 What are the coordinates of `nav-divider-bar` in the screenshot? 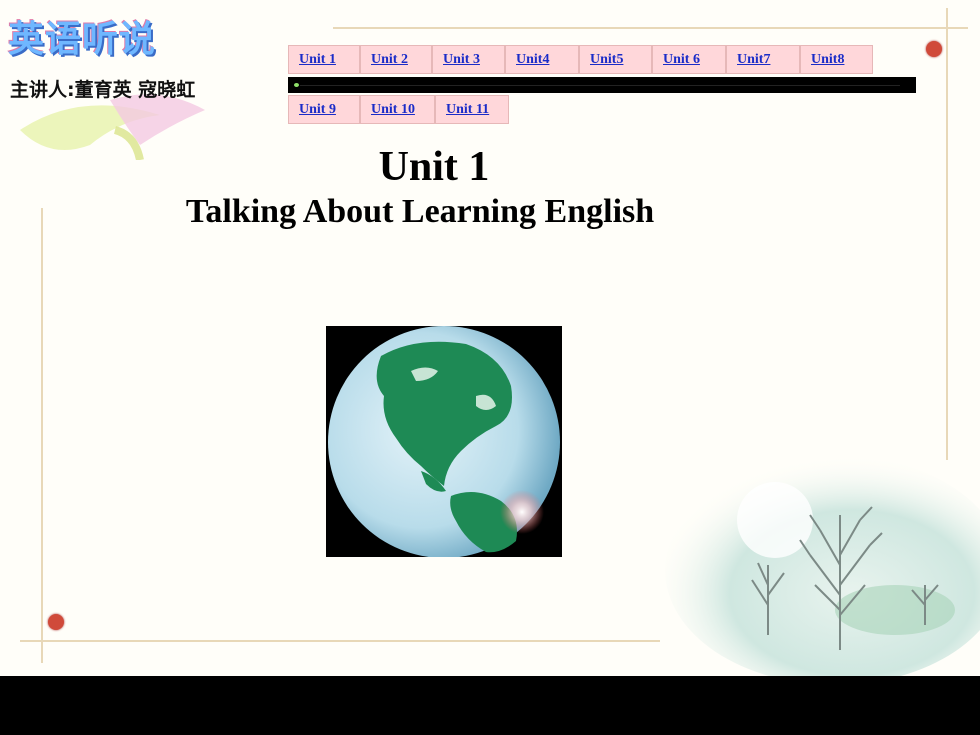 It's located at (602, 85).